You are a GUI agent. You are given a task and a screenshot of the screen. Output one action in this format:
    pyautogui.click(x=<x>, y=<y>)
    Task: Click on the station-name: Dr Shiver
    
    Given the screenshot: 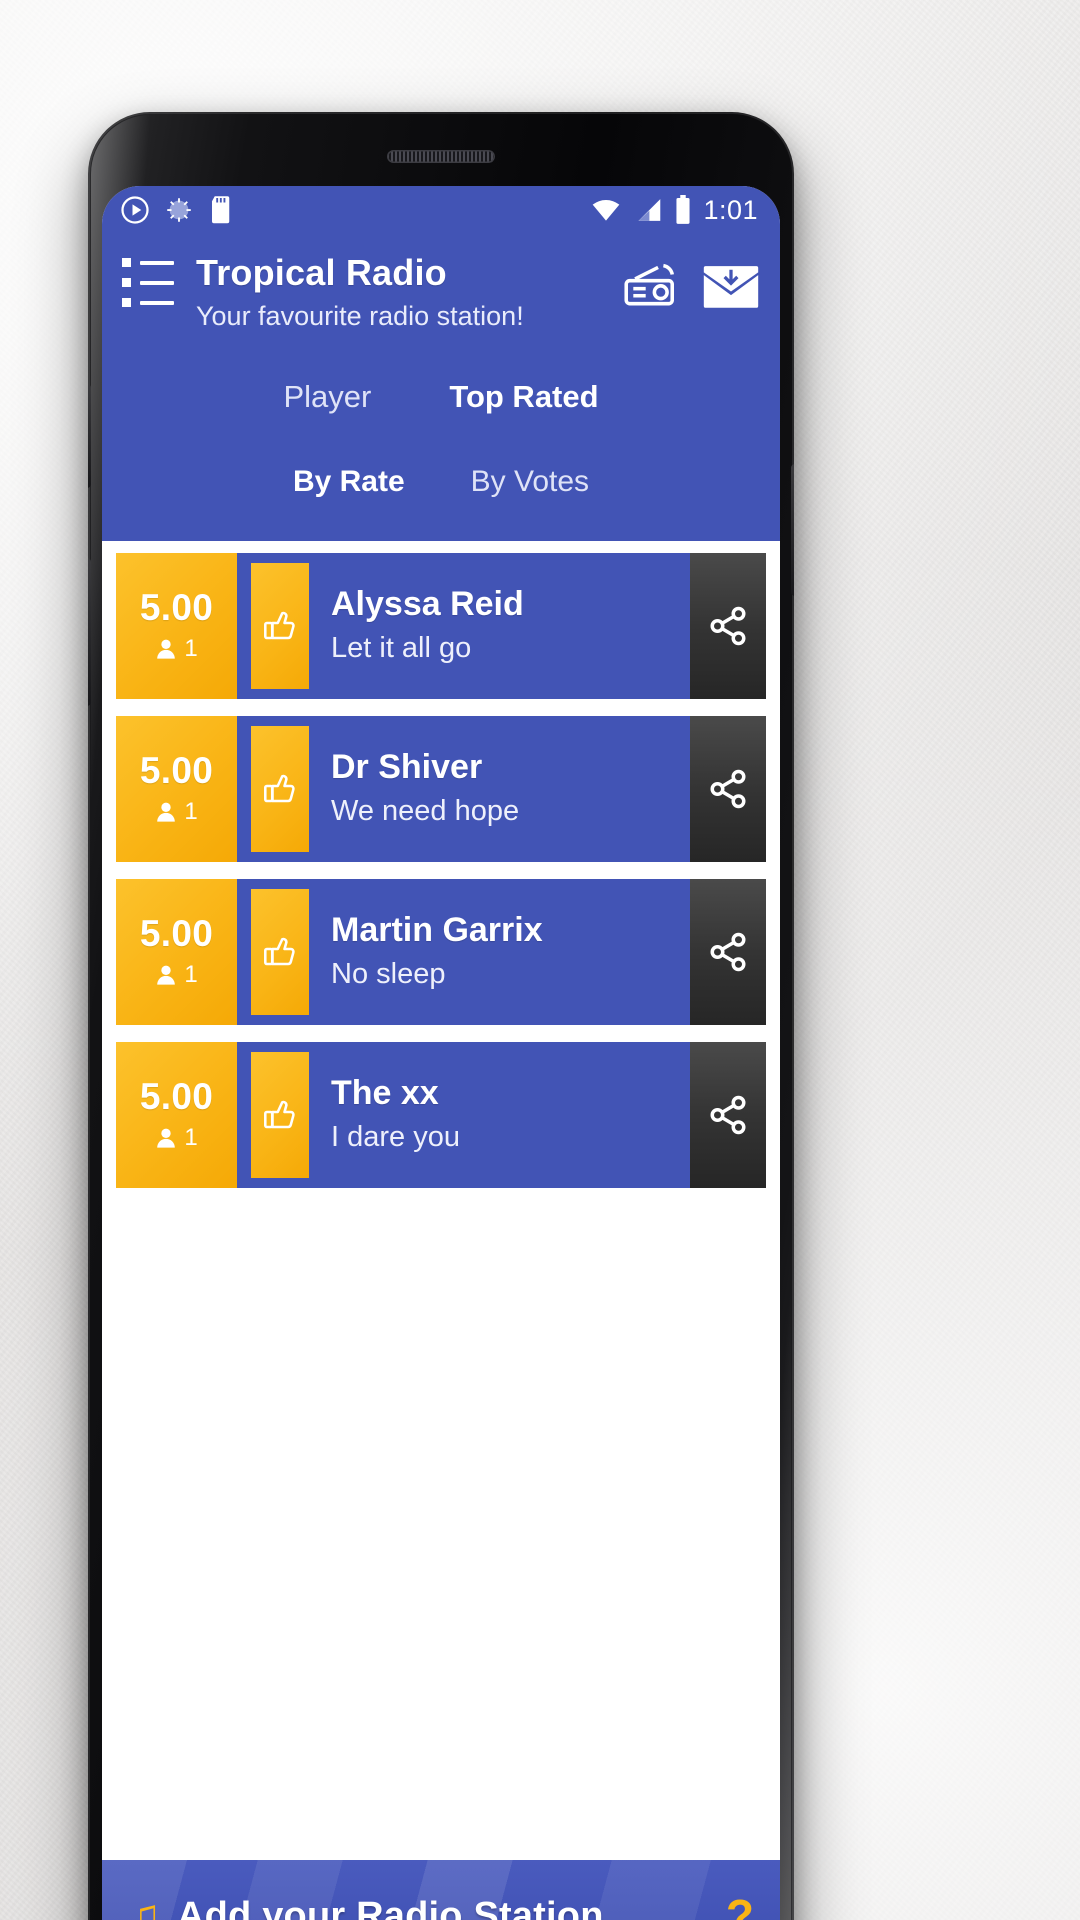 What is the action you would take?
    pyautogui.click(x=407, y=767)
    